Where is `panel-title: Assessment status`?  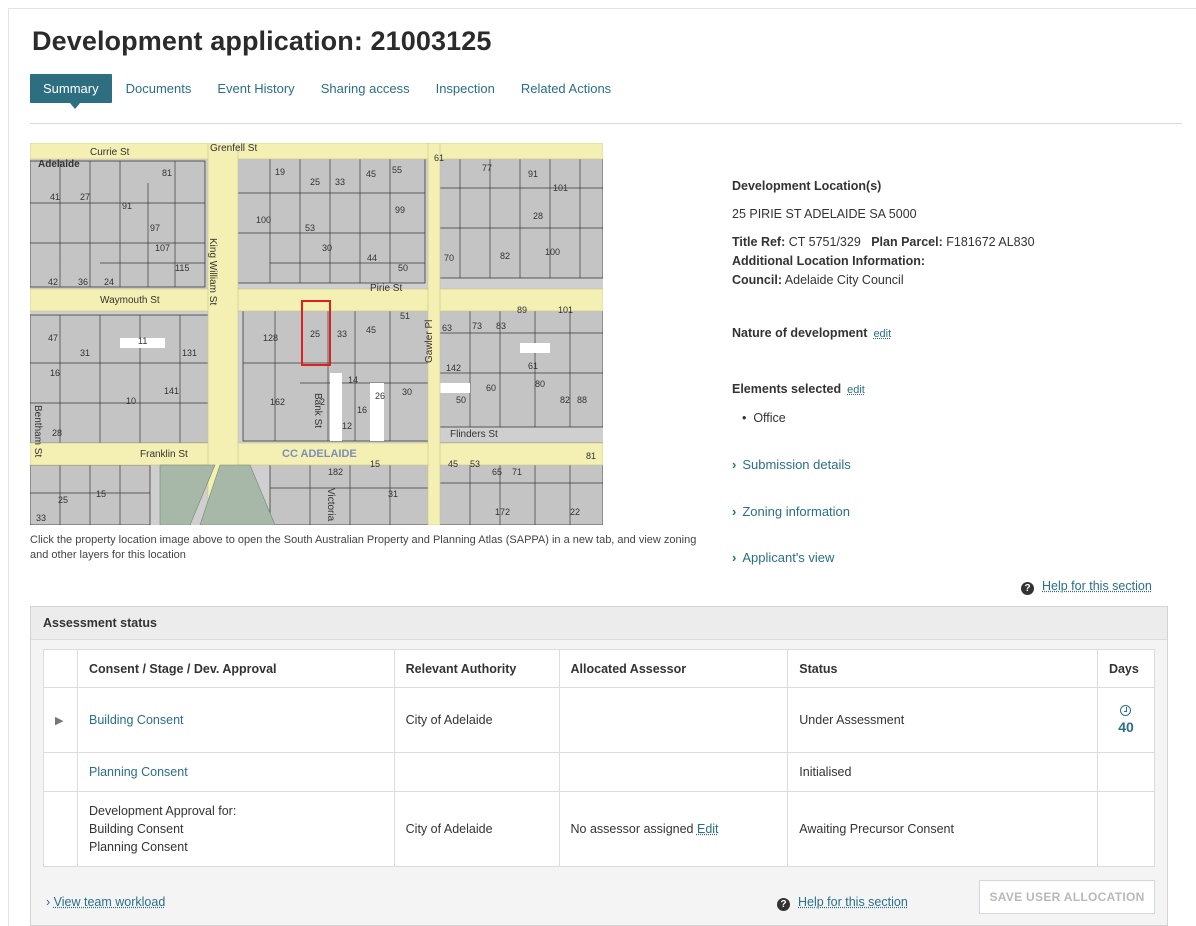 panel-title: Assessment status is located at coordinates (599, 623).